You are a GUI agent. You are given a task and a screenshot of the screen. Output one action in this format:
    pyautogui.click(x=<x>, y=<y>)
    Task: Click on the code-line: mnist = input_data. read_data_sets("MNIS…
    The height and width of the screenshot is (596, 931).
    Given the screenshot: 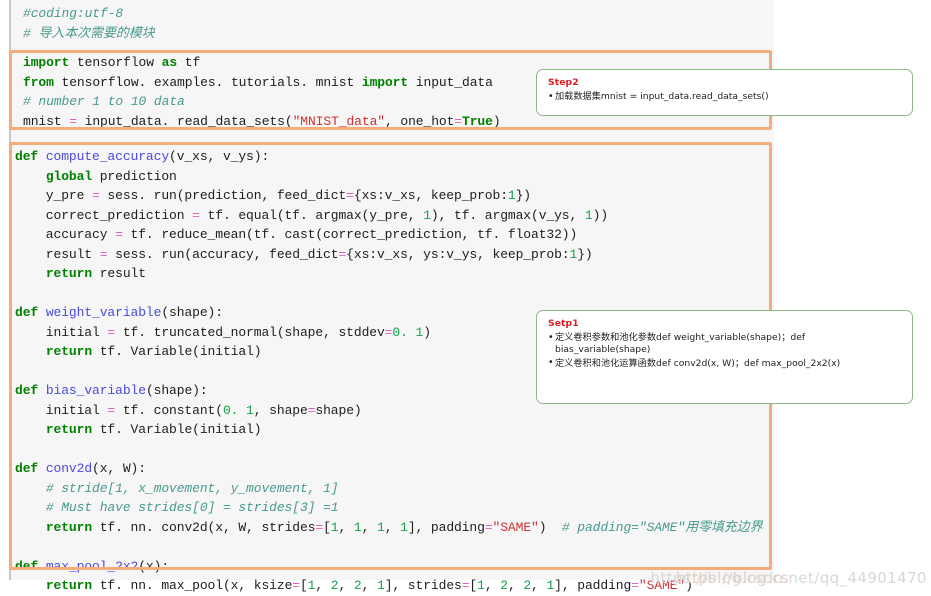 What is the action you would take?
    pyautogui.click(x=262, y=122)
    